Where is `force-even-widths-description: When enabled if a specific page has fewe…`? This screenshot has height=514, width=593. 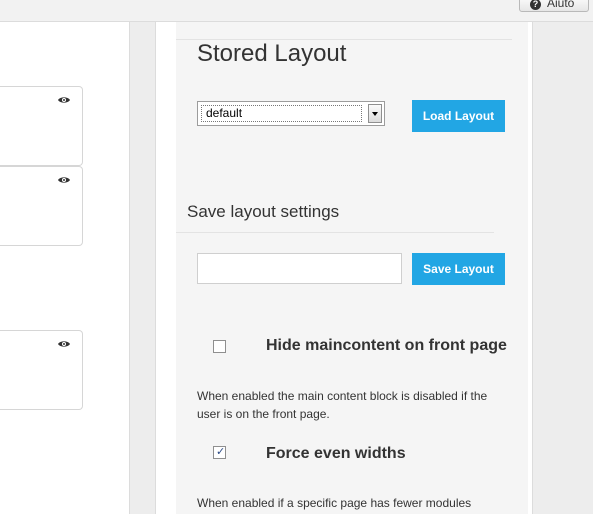
force-even-widths-description: When enabled if a specific page has fewe… is located at coordinates (334, 503).